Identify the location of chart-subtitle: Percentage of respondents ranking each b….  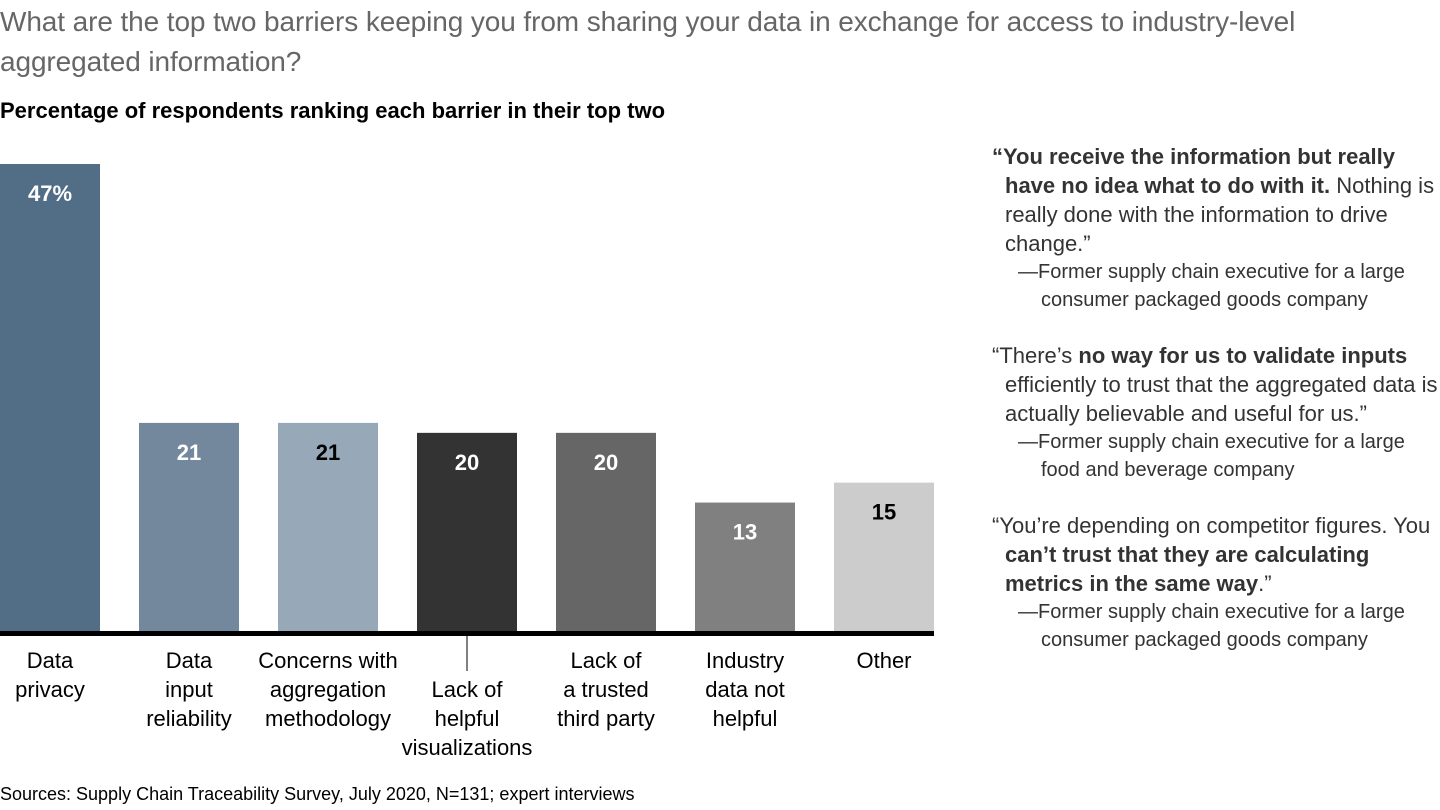
(333, 110).